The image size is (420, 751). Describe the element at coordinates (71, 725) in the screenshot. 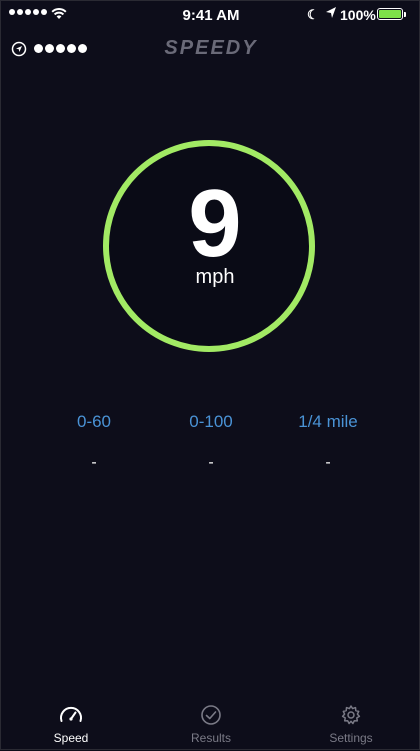

I see `tab-speed: Speed` at that location.